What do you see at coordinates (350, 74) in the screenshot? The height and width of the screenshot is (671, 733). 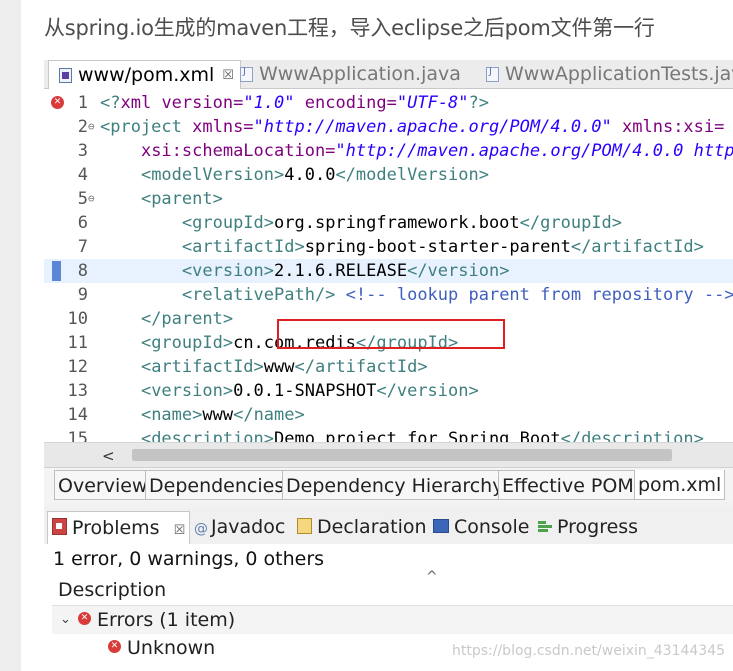 I see `editor-tab-wwwapplication: WwwApplication.java` at bounding box center [350, 74].